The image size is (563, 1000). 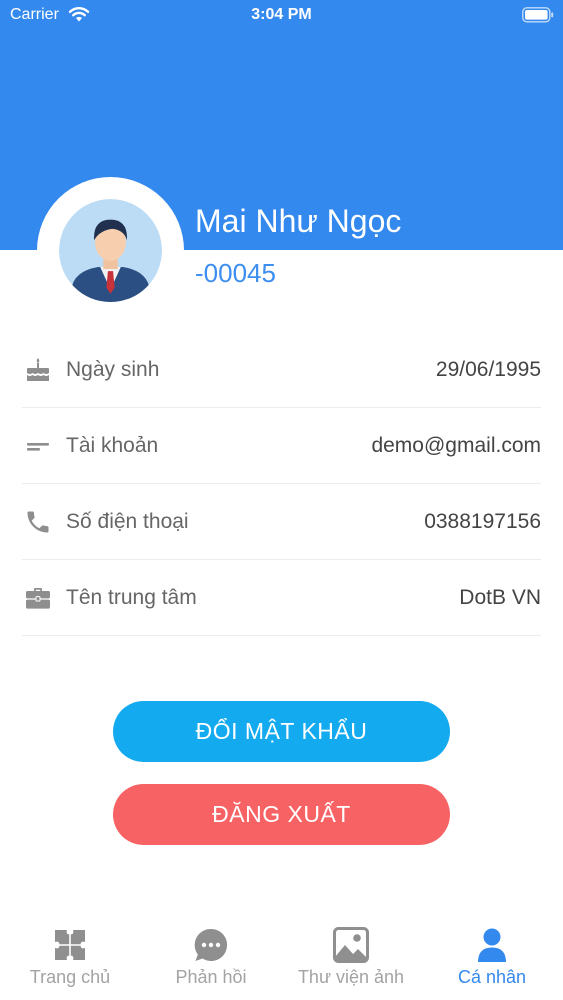 What do you see at coordinates (112, 445) in the screenshot?
I see `info-label-account: Tài khoản` at bounding box center [112, 445].